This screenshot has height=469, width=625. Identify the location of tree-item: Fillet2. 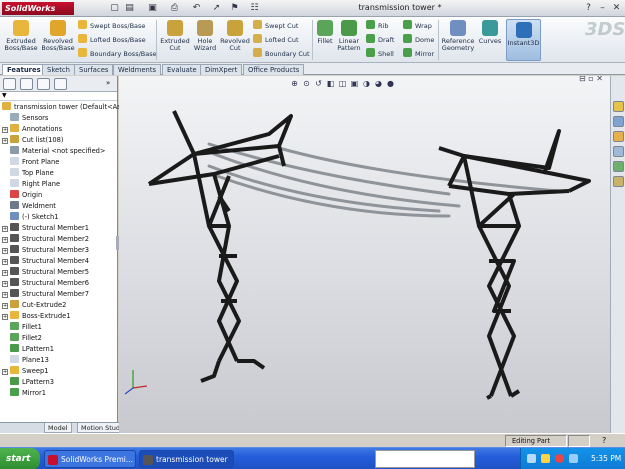
(22, 338).